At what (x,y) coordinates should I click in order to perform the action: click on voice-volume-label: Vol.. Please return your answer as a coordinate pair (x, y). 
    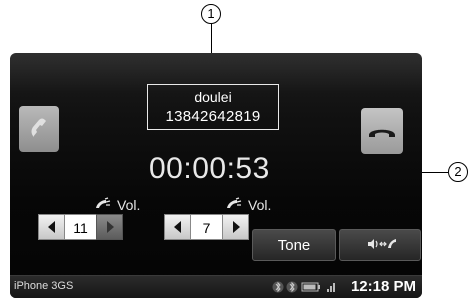
    Looking at the image, I should click on (260, 205).